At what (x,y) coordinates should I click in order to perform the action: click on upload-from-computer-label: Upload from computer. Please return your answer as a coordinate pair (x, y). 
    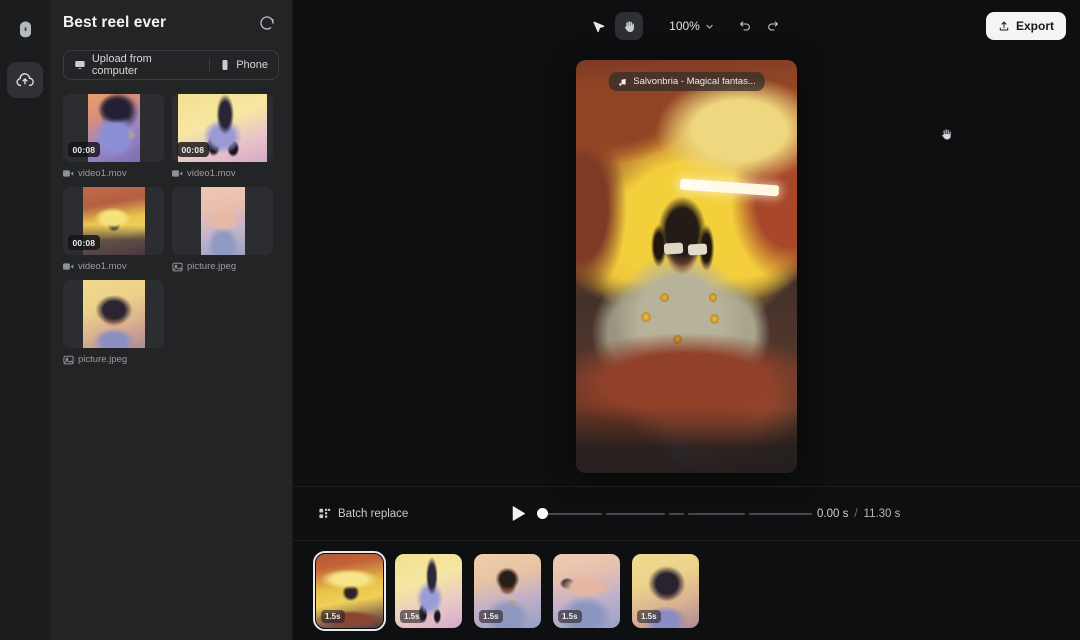
    Looking at the image, I should click on (121, 65).